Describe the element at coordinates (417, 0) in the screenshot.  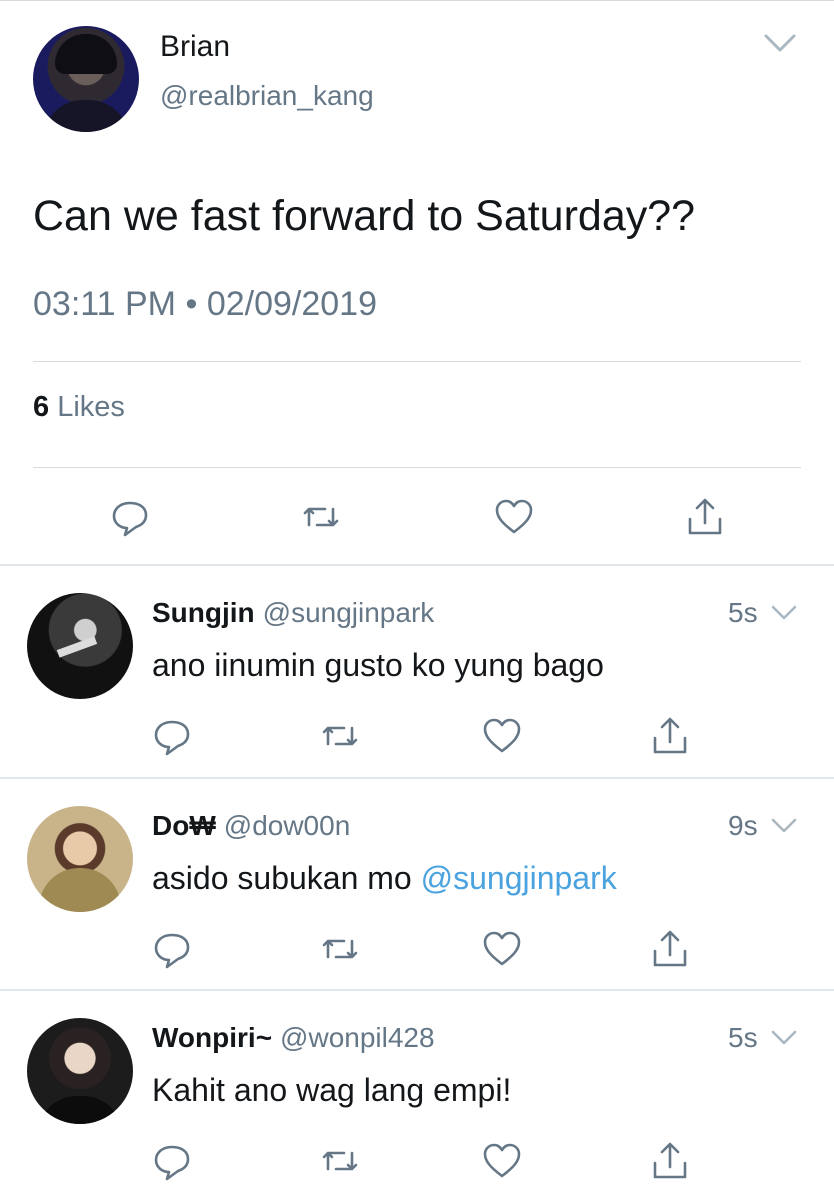
I see `top-divider` at that location.